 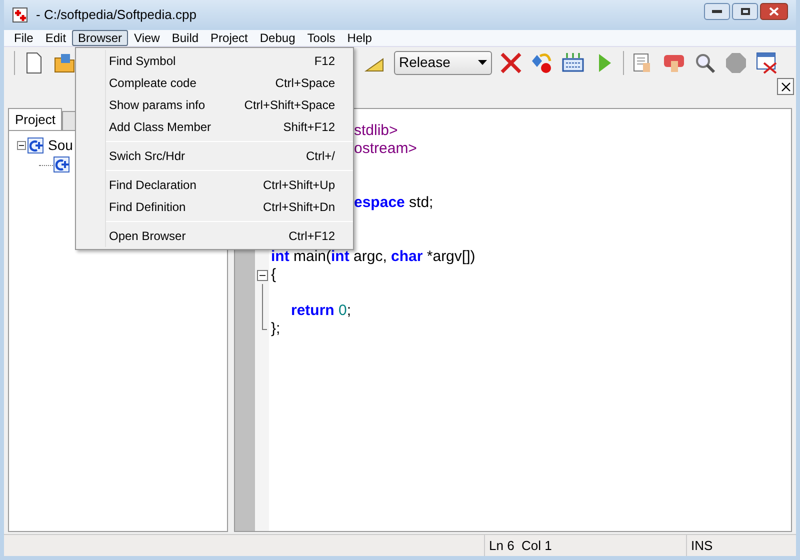 What do you see at coordinates (321, 311) in the screenshot?
I see `code-line: return 0;` at bounding box center [321, 311].